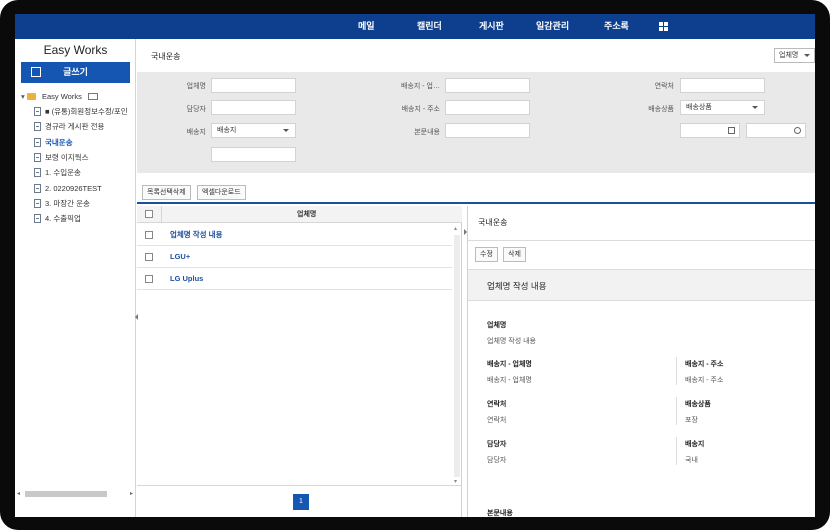 This screenshot has height=530, width=830. I want to click on divider, so click(641, 240).